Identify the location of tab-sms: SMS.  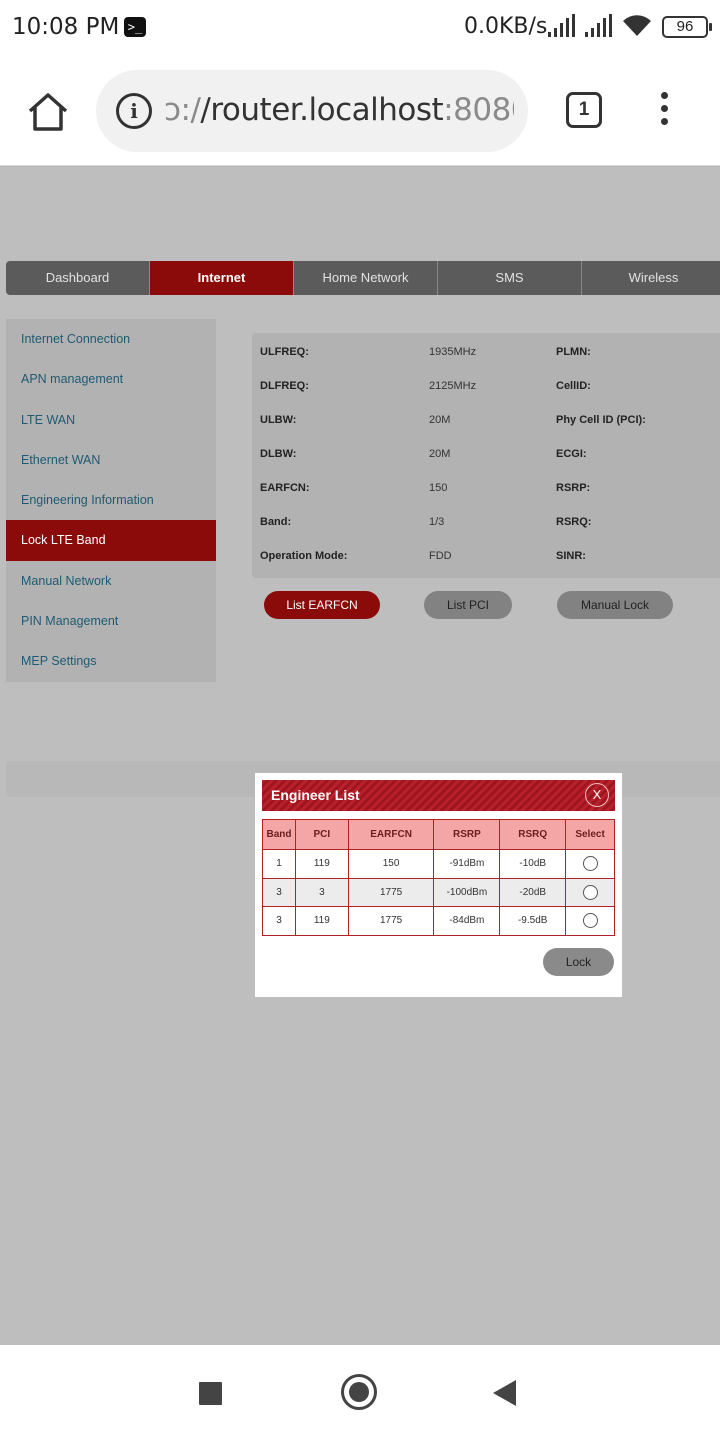
(510, 278).